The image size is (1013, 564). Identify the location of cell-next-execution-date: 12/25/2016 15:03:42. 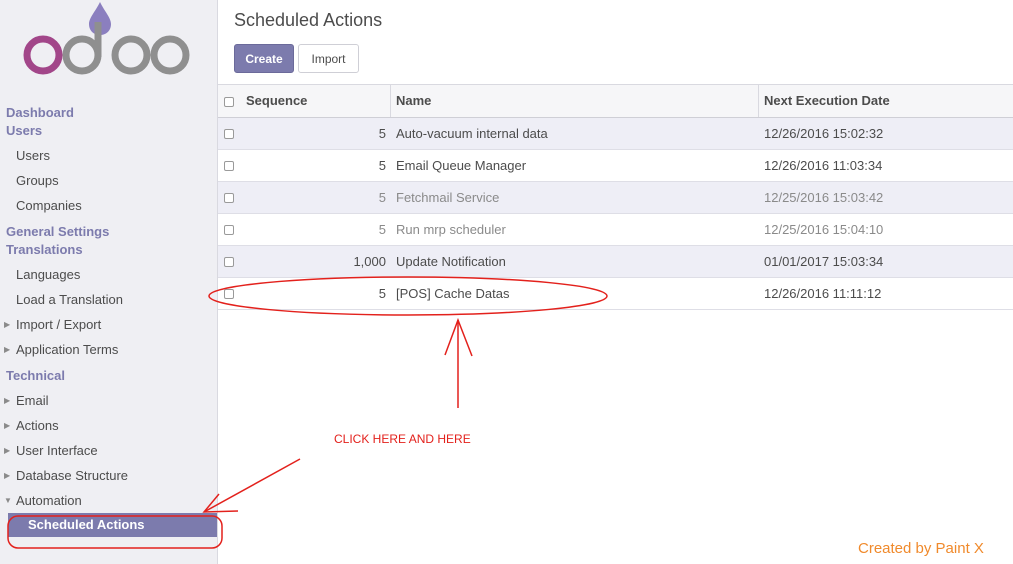
(824, 197).